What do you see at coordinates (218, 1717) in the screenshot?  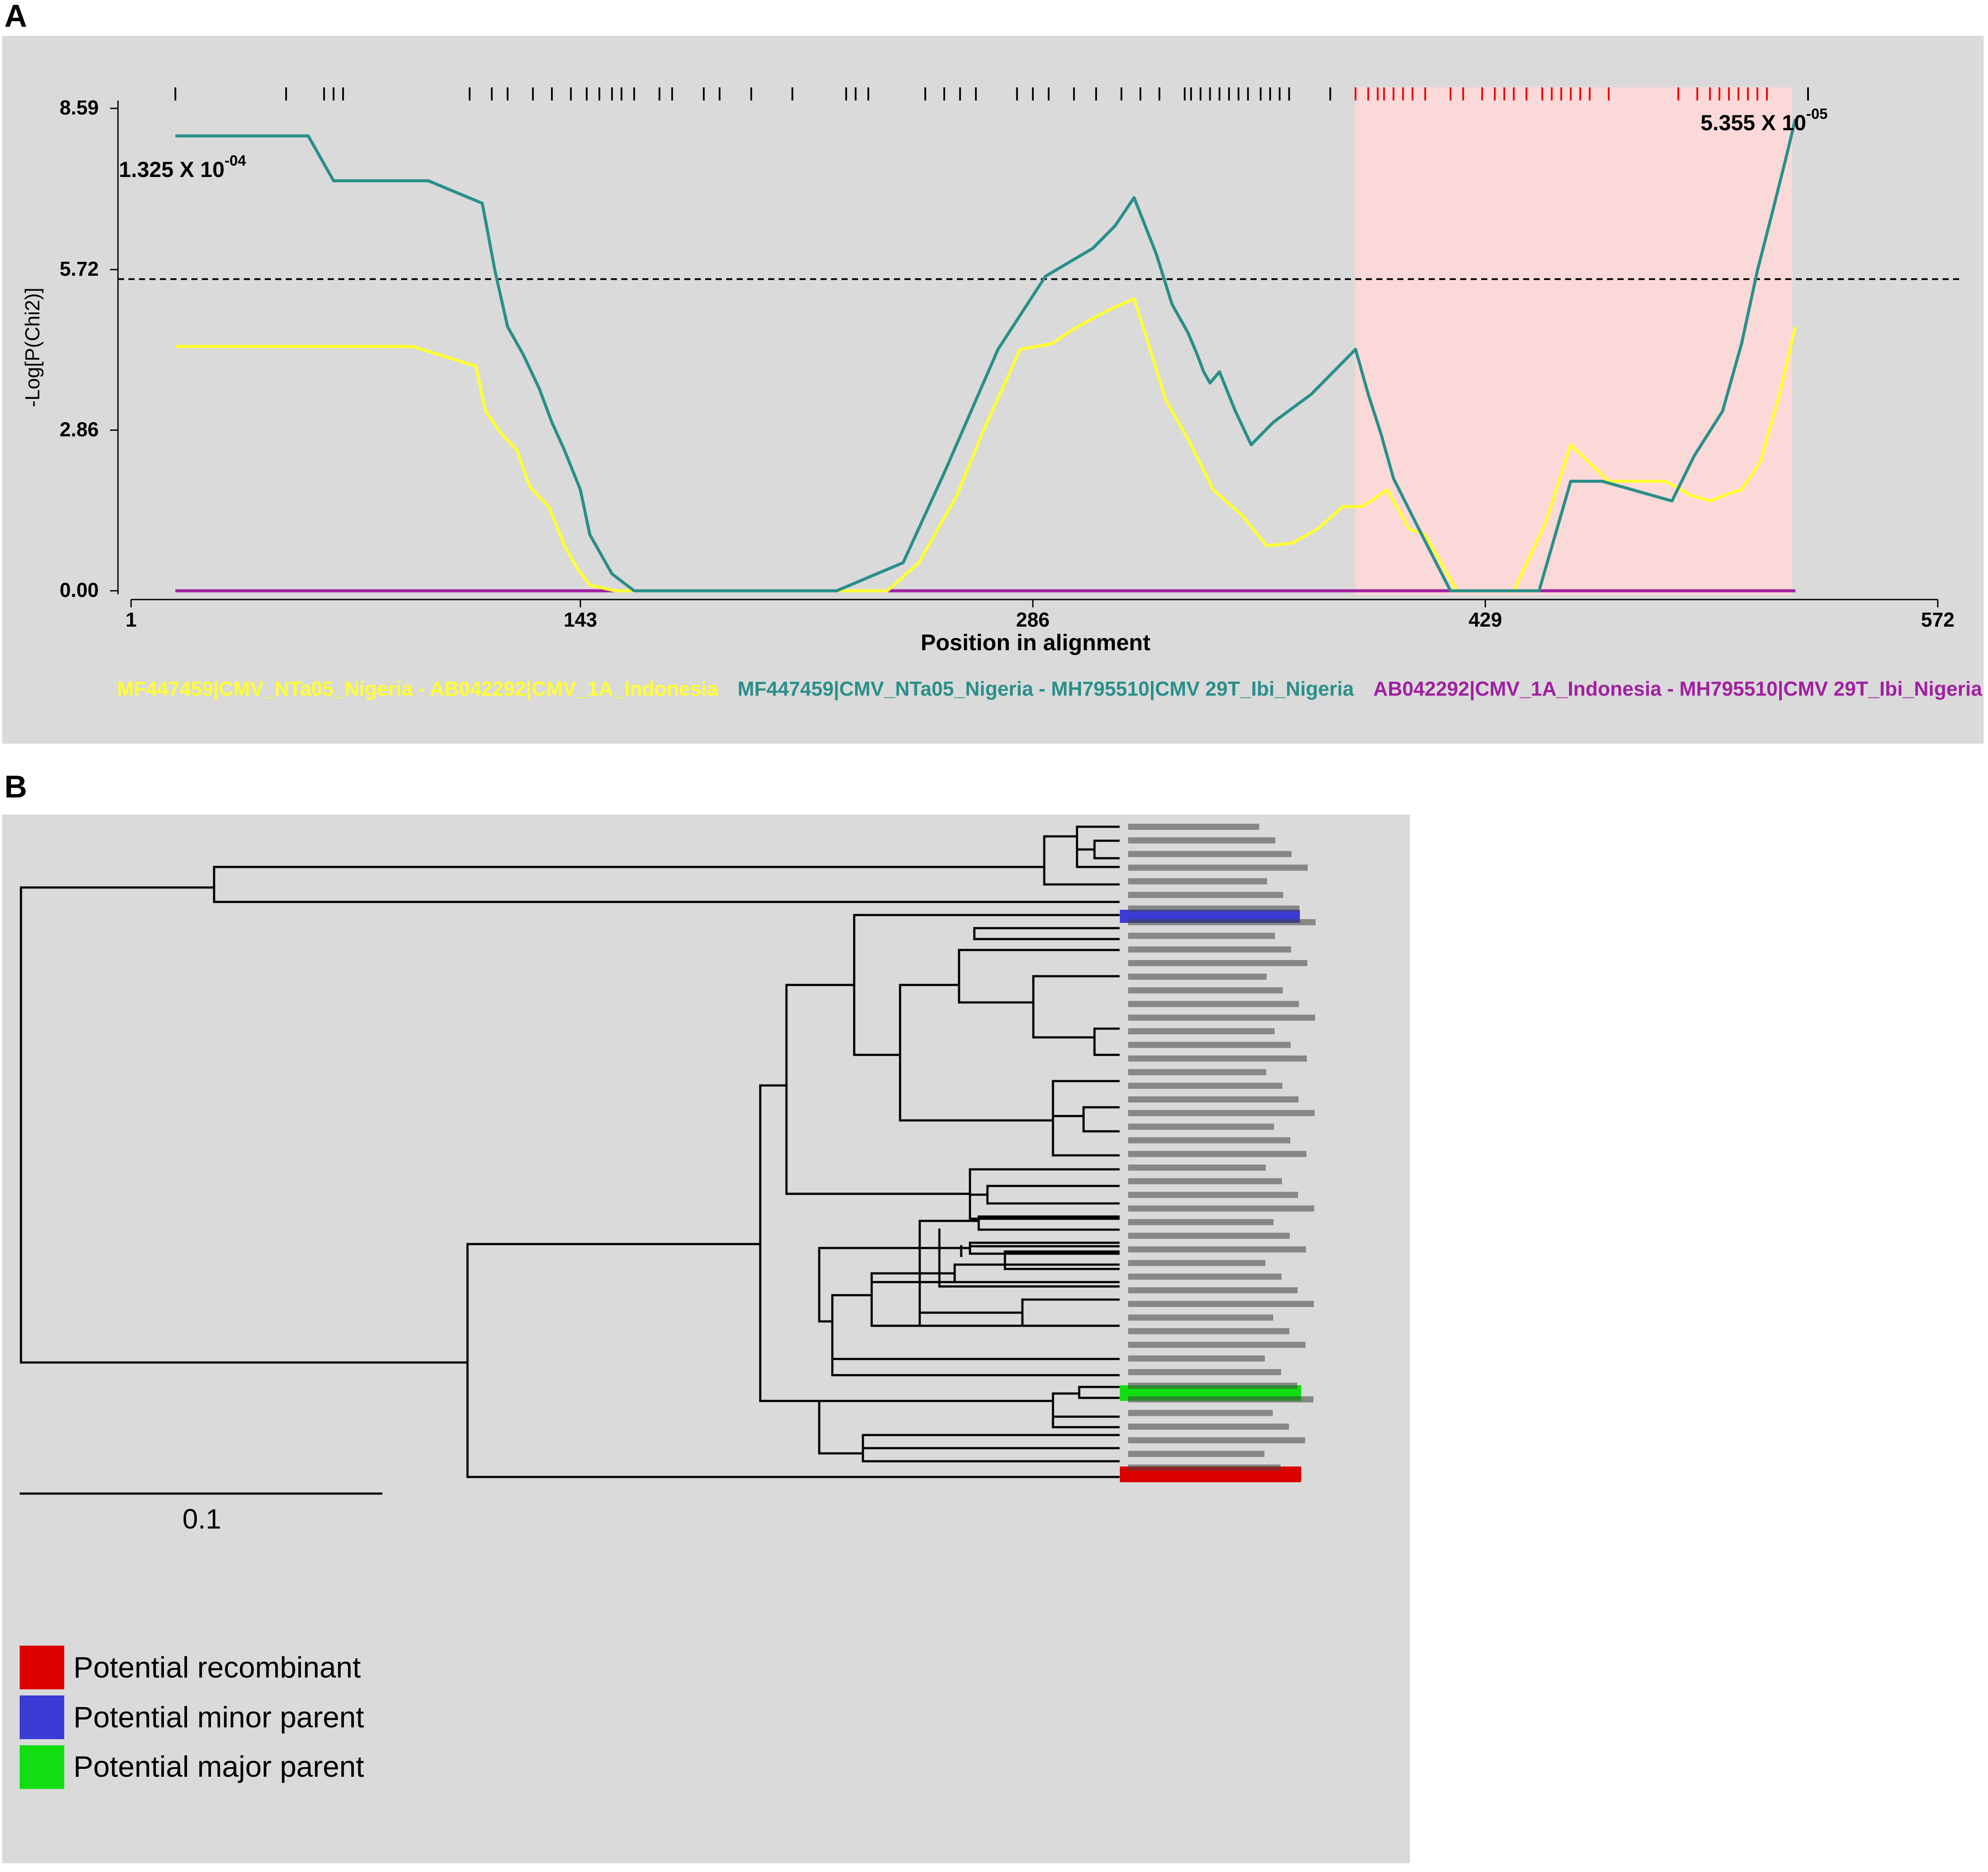 I see `legend-label-minor-parent: Potential minor parent` at bounding box center [218, 1717].